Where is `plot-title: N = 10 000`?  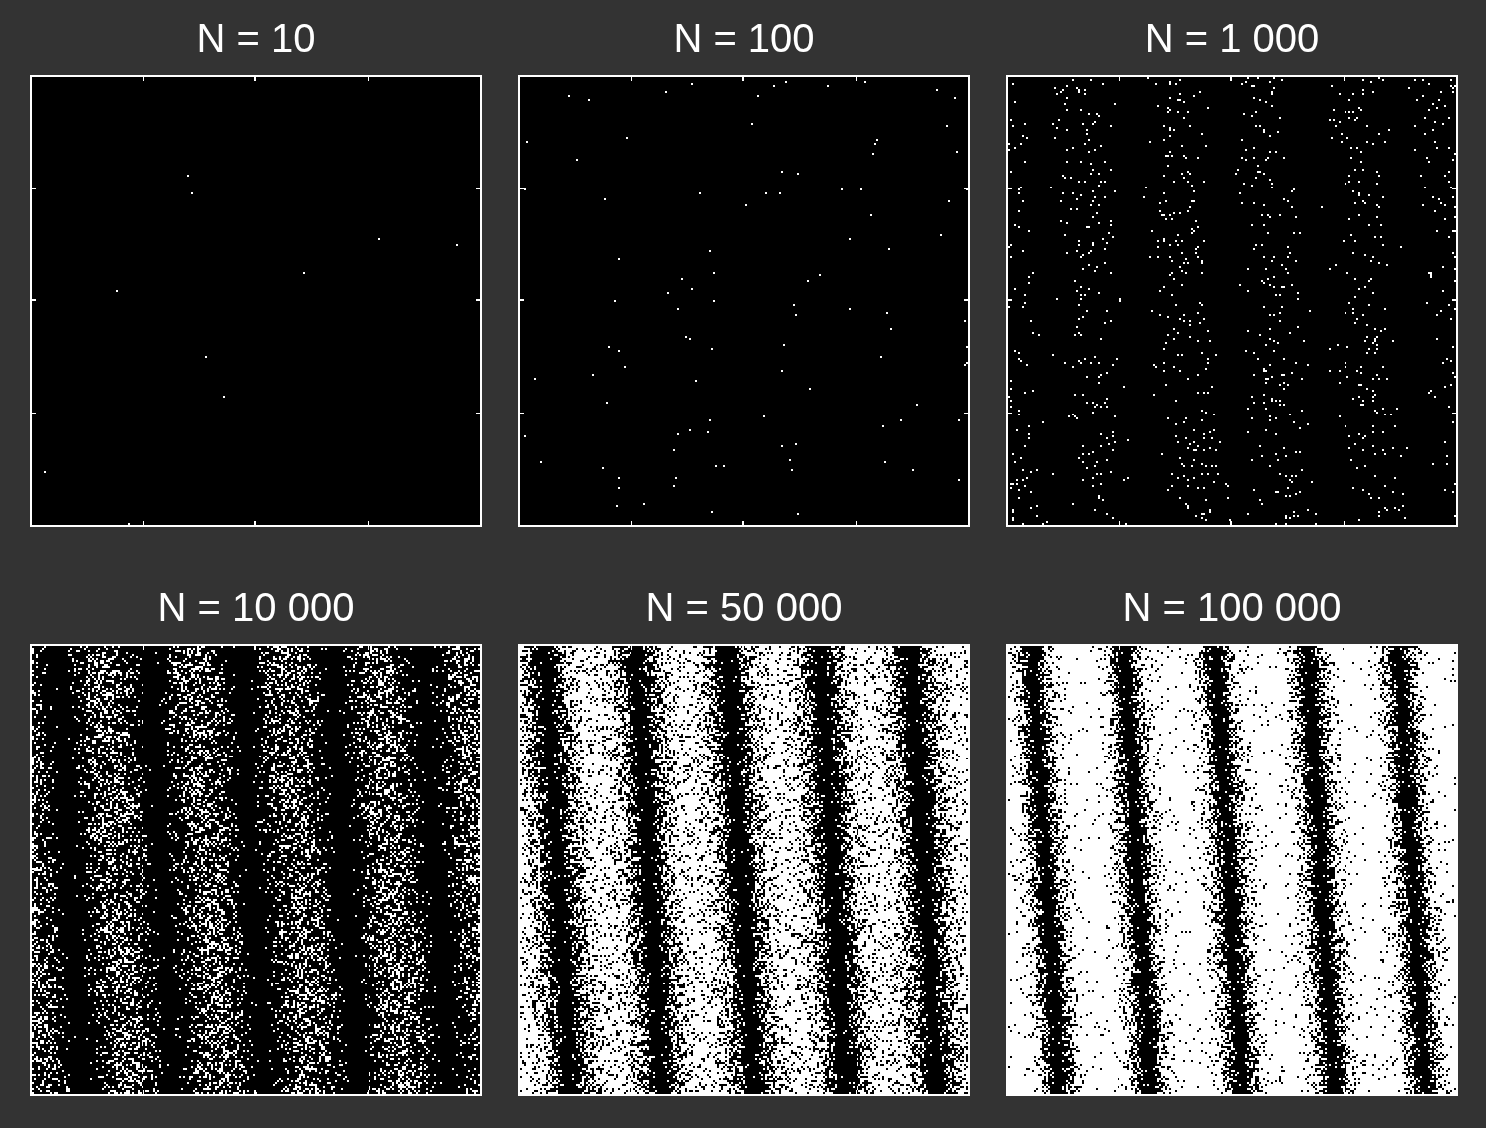 plot-title: N = 10 000 is located at coordinates (256, 607).